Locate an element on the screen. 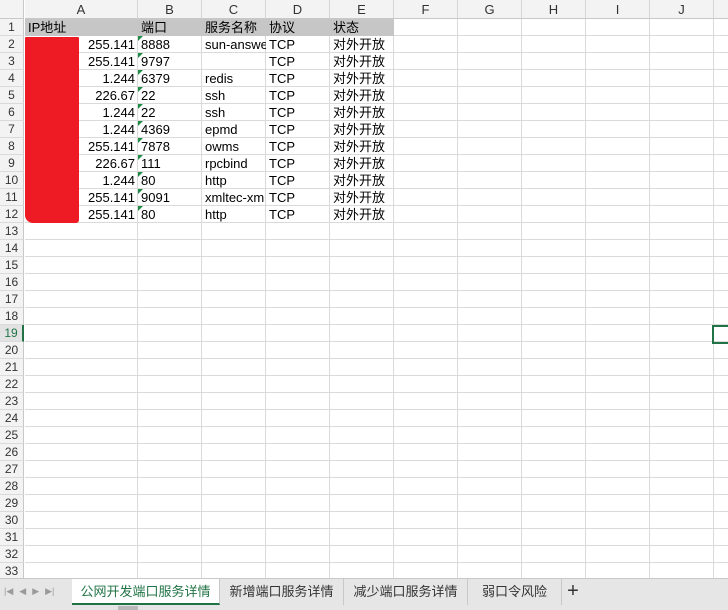 This screenshot has height=610, width=728. service-cell: http is located at coordinates (234, 214).